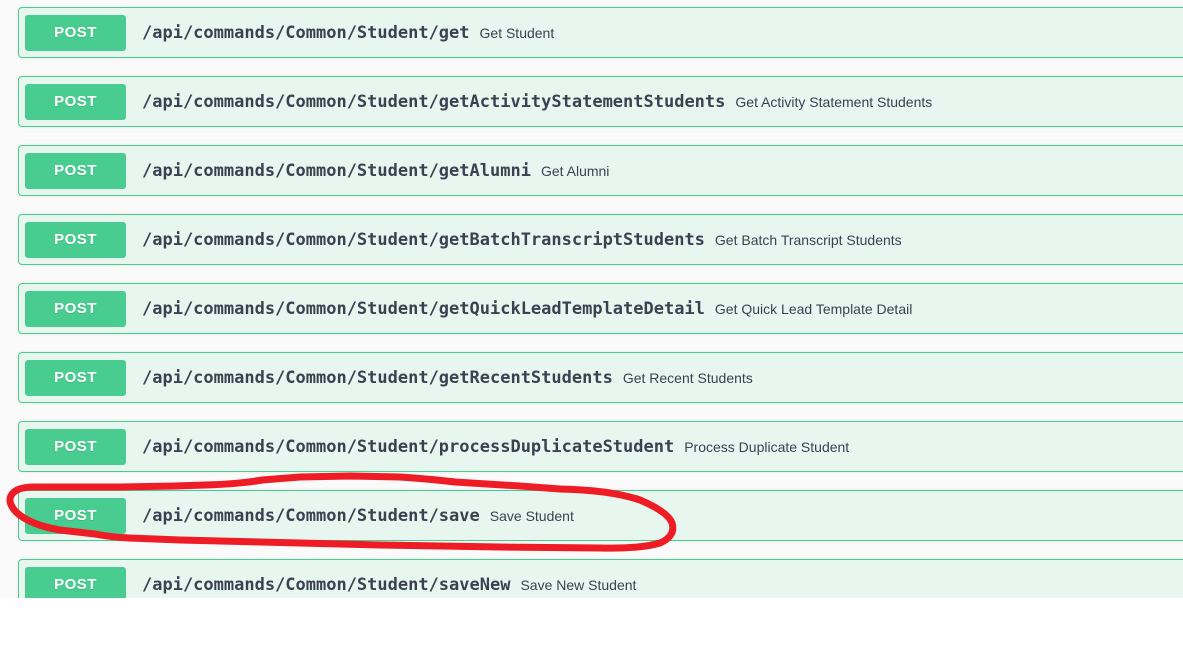 This screenshot has width=1183, height=648. I want to click on operation-description: Get Student, so click(517, 32).